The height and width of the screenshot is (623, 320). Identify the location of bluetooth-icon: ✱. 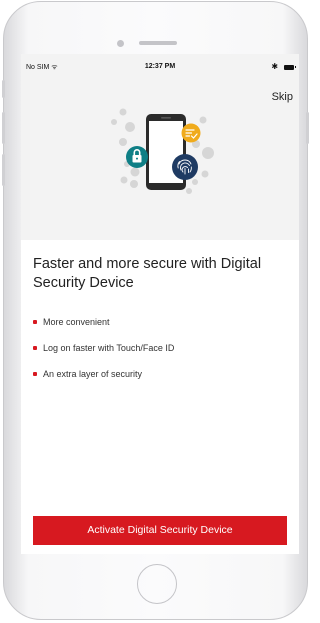
(275, 66).